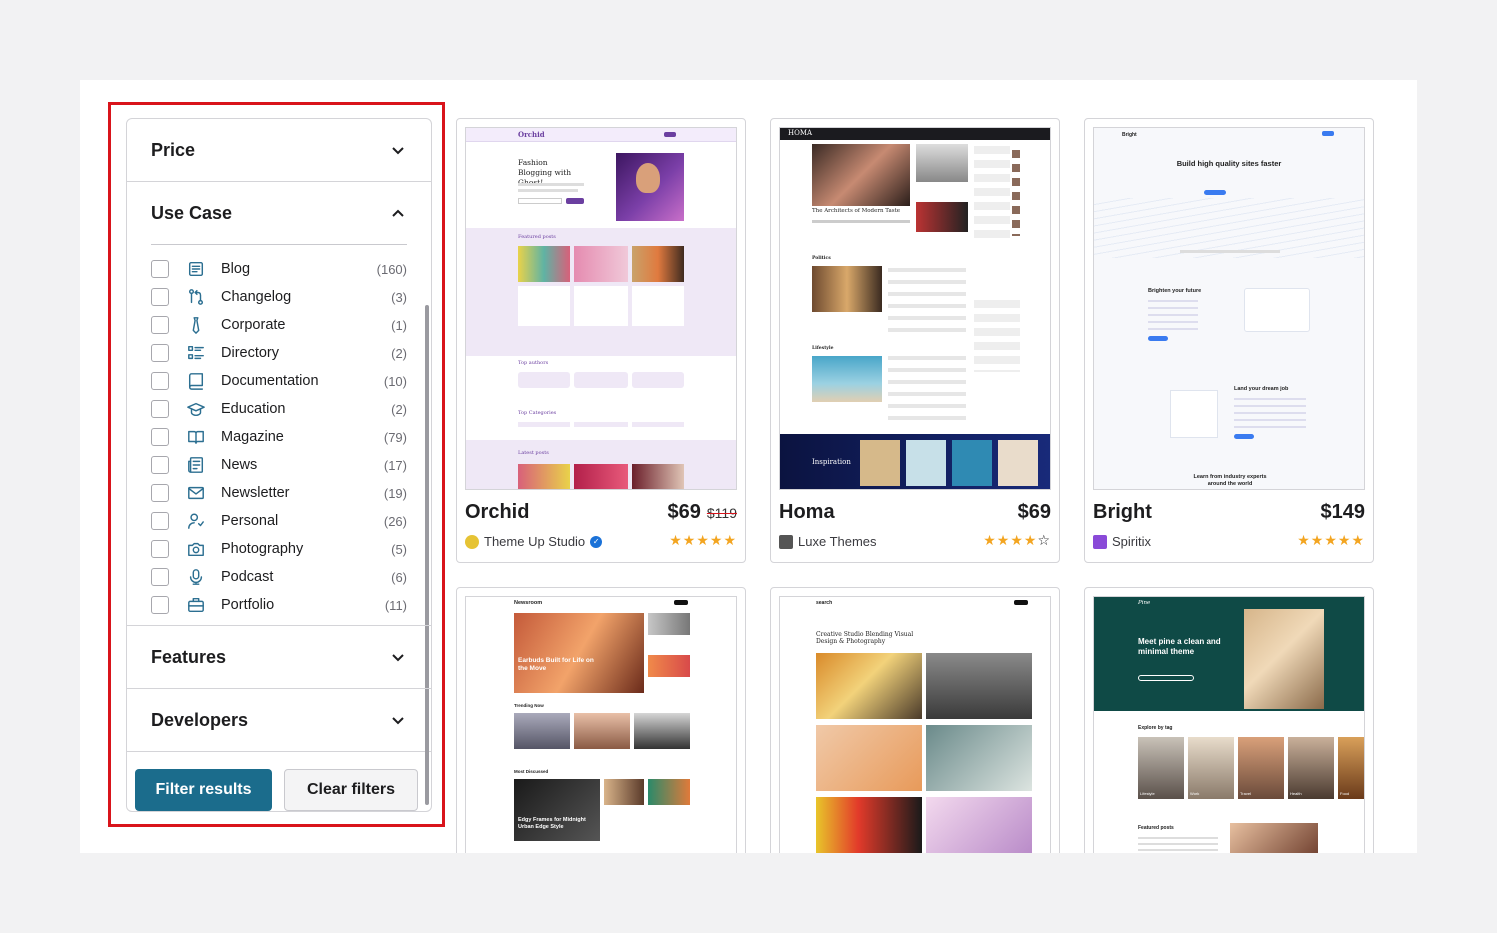 The height and width of the screenshot is (933, 1497). Describe the element at coordinates (824, 603) in the screenshot. I see `preview-brand: search` at that location.